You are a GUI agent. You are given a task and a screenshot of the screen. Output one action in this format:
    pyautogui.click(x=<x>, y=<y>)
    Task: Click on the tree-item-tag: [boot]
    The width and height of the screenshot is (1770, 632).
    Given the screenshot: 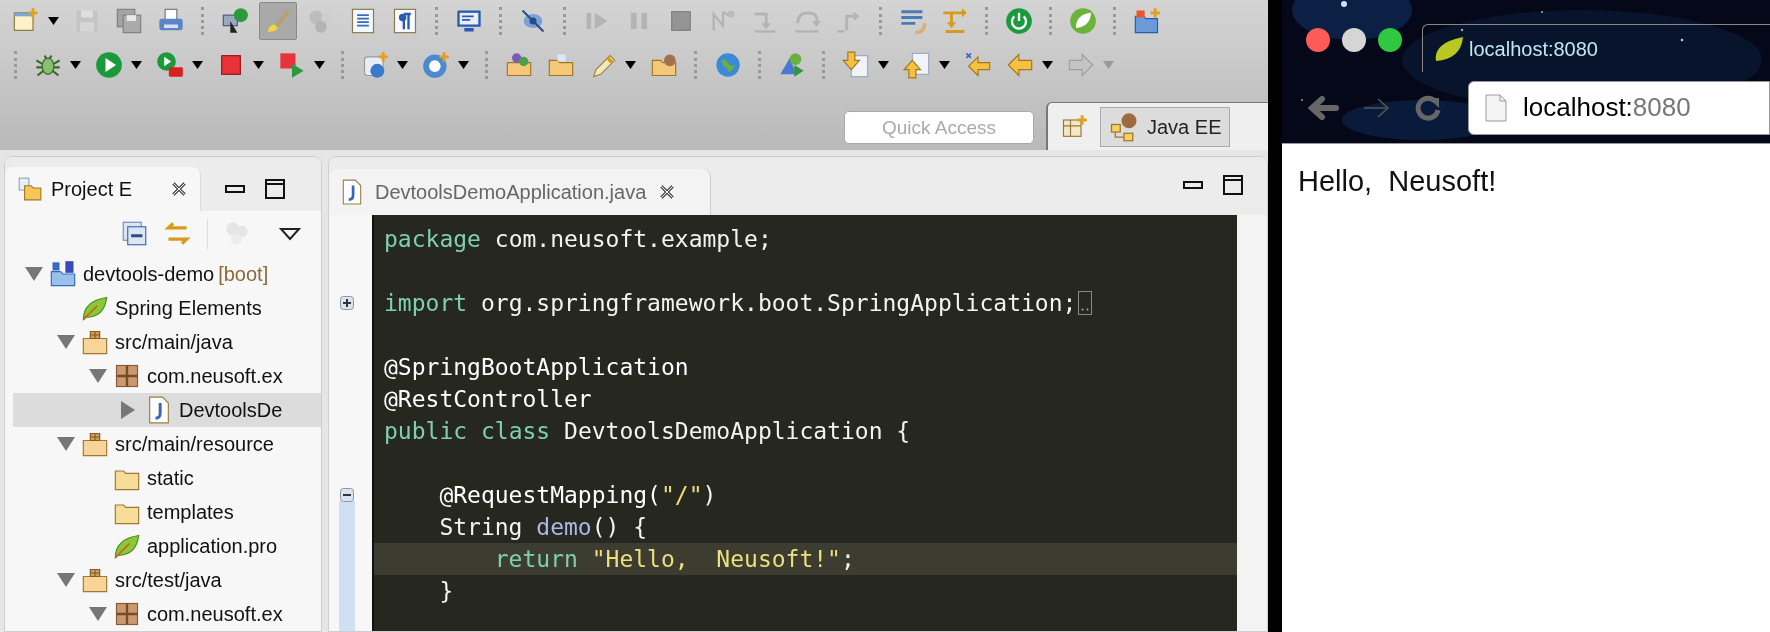 What is the action you would take?
    pyautogui.click(x=243, y=274)
    